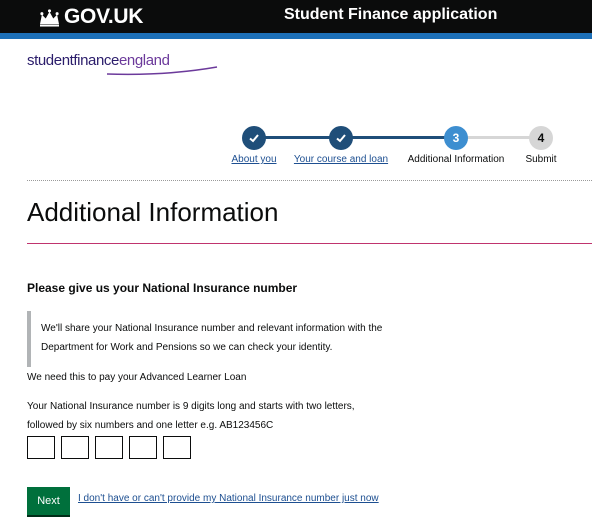  Describe the element at coordinates (541, 138) in the screenshot. I see `step-4-todo: 4` at that location.